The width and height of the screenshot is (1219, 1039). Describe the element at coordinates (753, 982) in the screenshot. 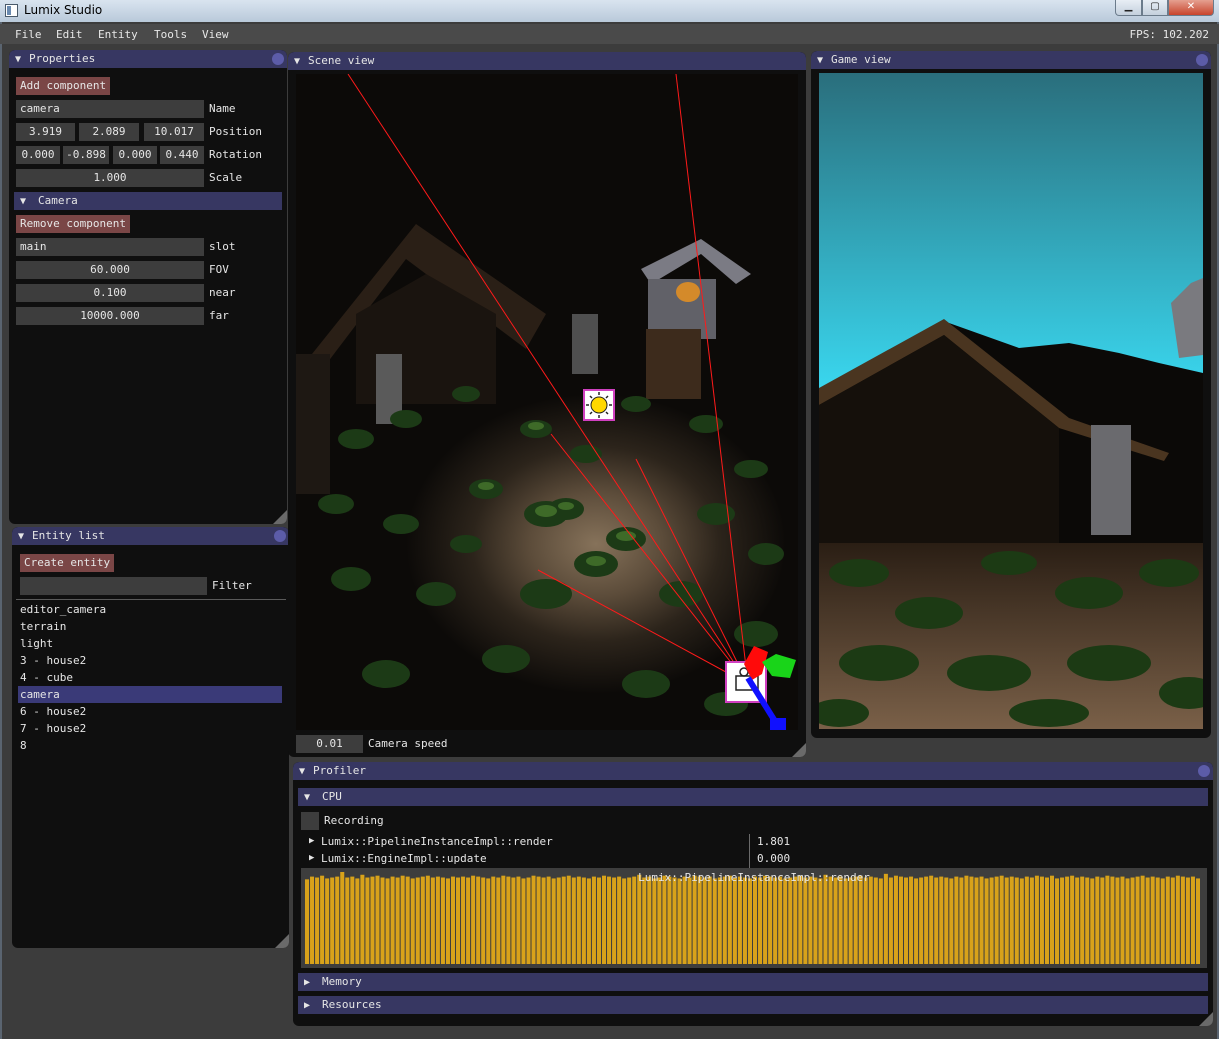

I see `memory-section-header: ▶ Memory` at that location.